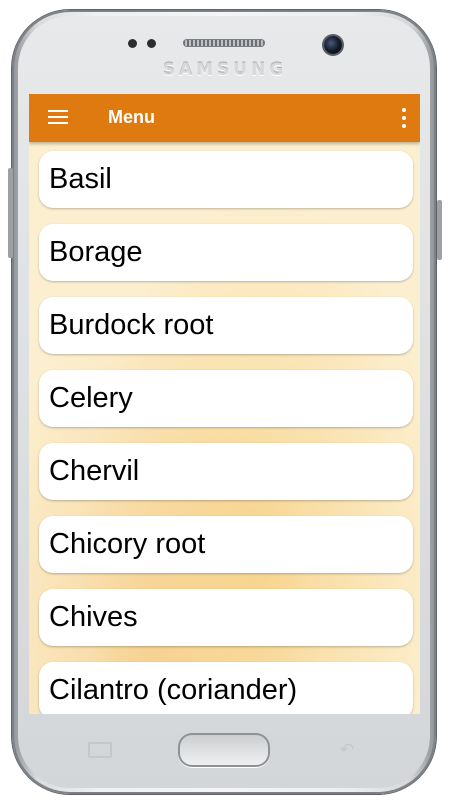 The height and width of the screenshot is (800, 450). I want to click on list-item-chicory-root: Chicory root, so click(226, 544).